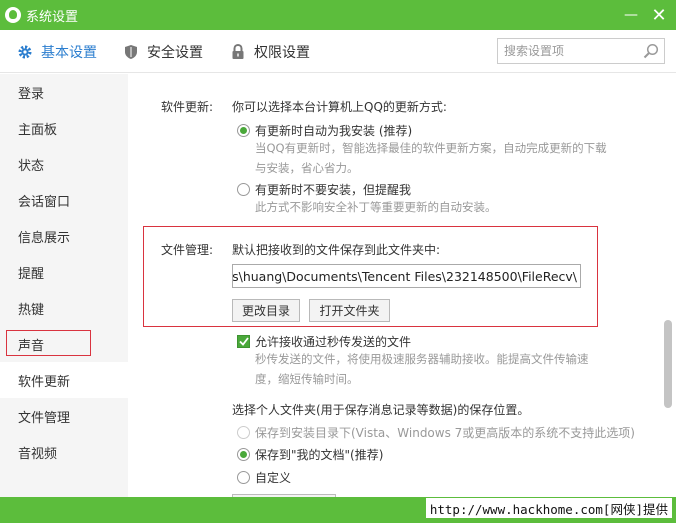 The image size is (676, 523). Describe the element at coordinates (307, 168) in the screenshot. I see `auto-update-desc-line2: 与安装，省心省力。` at that location.